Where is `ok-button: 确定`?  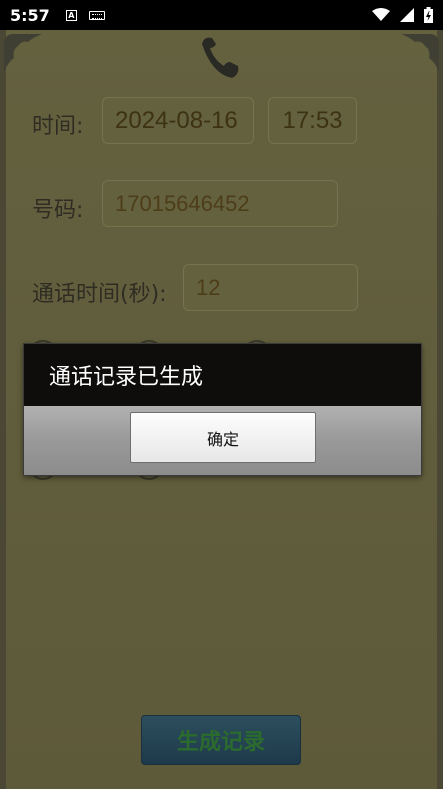 ok-button: 确定 is located at coordinates (223, 437).